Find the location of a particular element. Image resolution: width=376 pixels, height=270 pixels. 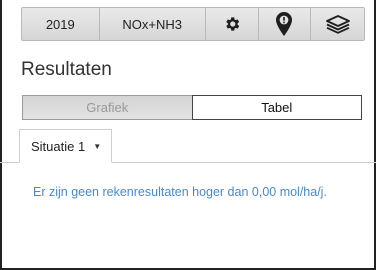

map-marker-icon is located at coordinates (284, 24).